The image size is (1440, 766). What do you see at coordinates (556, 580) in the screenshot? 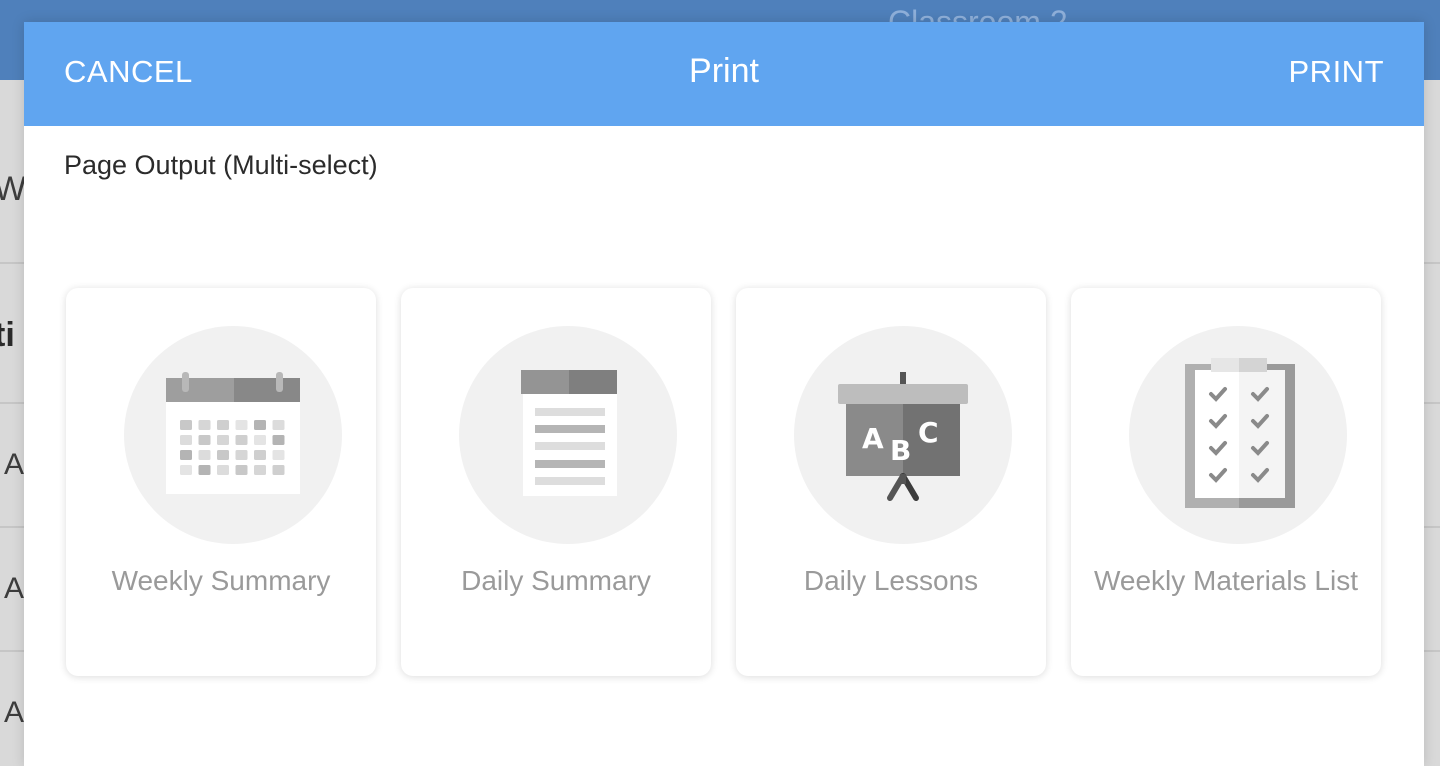
I see `option-label: Daily Summary` at bounding box center [556, 580].